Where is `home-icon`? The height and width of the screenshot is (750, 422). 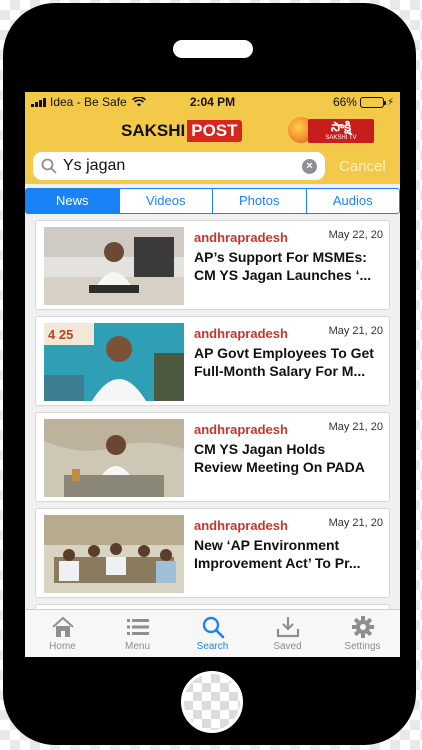 home-icon is located at coordinates (62, 626).